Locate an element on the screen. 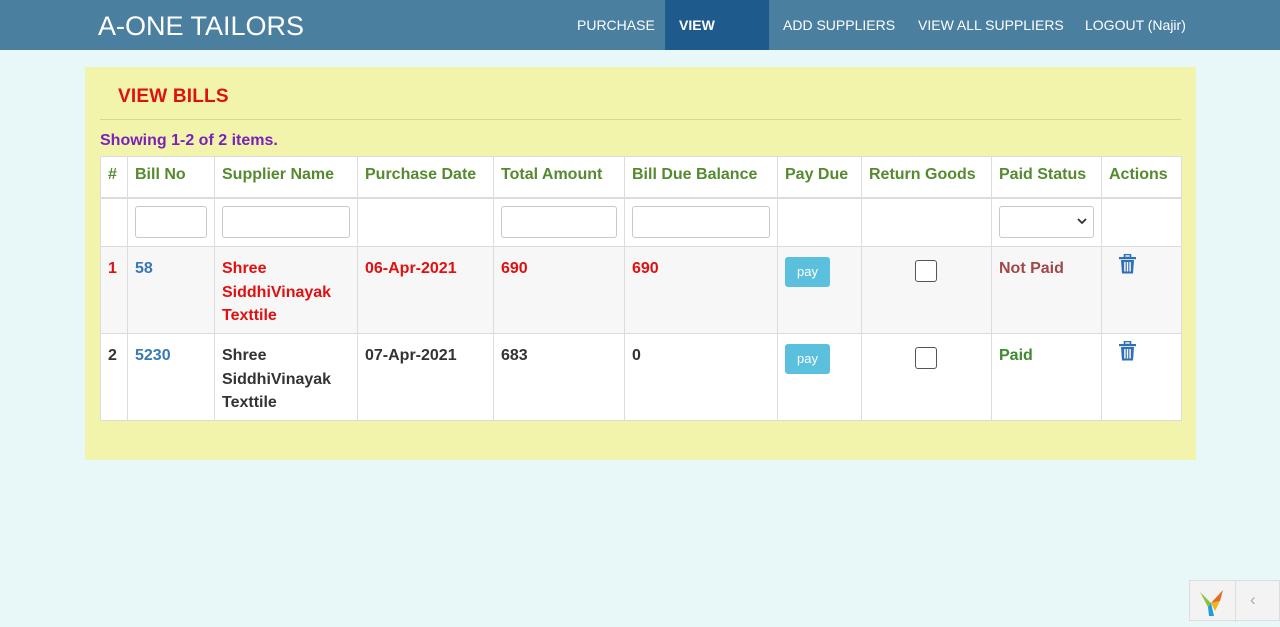 The height and width of the screenshot is (627, 1280). filter-row is located at coordinates (641, 222).